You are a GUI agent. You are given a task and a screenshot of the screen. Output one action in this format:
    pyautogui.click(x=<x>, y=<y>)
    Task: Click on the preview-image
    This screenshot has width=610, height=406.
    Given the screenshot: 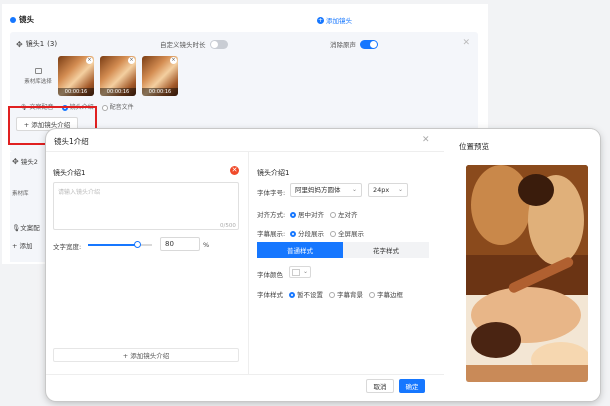 What is the action you would take?
    pyautogui.click(x=527, y=273)
    